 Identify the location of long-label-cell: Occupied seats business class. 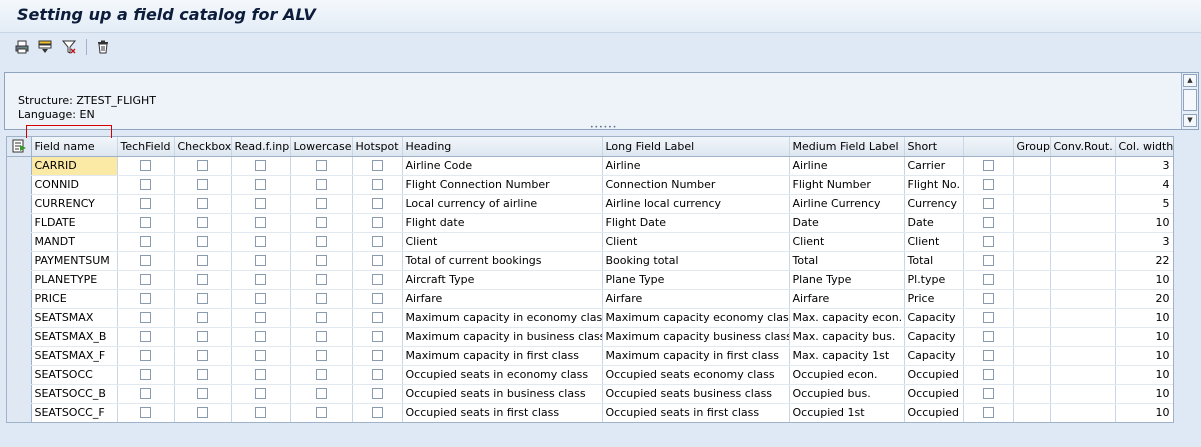
(696, 394).